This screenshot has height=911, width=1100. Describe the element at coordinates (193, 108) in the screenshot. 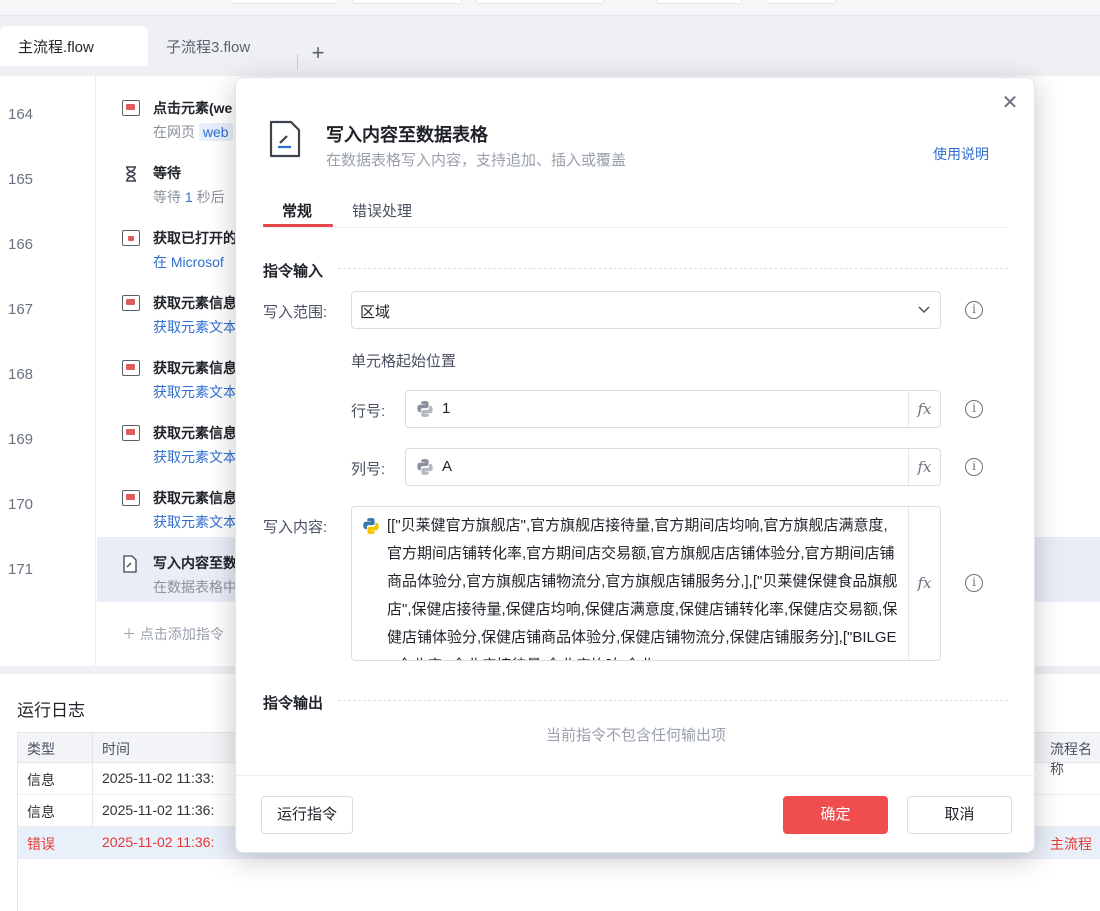

I see `step-title: 点击元素(we` at that location.